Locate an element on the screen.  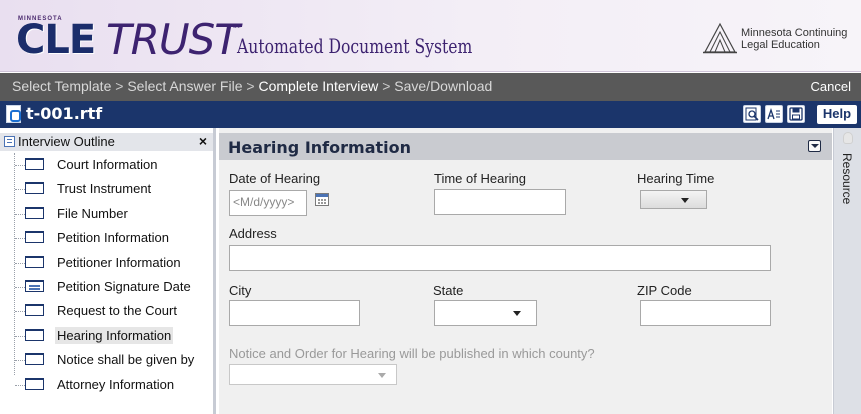
outline-item-hearing-information: Hearing Information is located at coordinates (110, 336).